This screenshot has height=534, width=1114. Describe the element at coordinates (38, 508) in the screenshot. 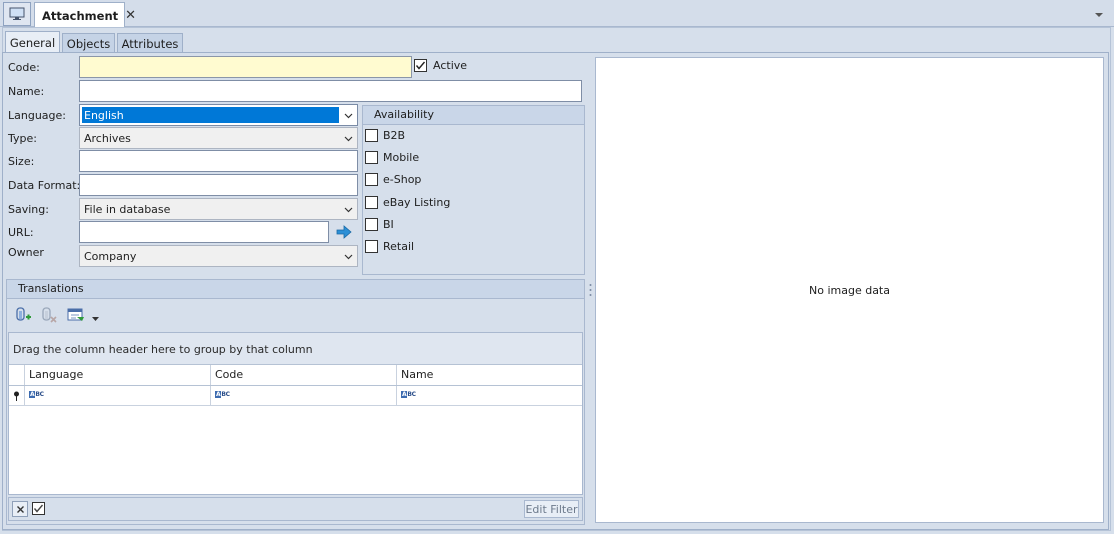

I see `filter-enabled-checkbox` at that location.